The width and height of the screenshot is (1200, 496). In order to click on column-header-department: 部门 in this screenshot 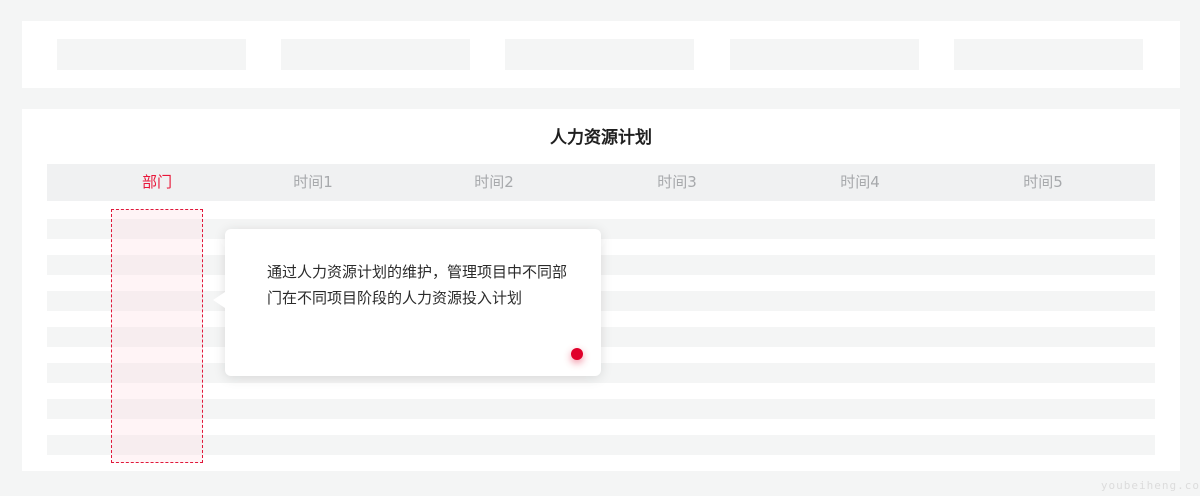, I will do `click(157, 182)`.